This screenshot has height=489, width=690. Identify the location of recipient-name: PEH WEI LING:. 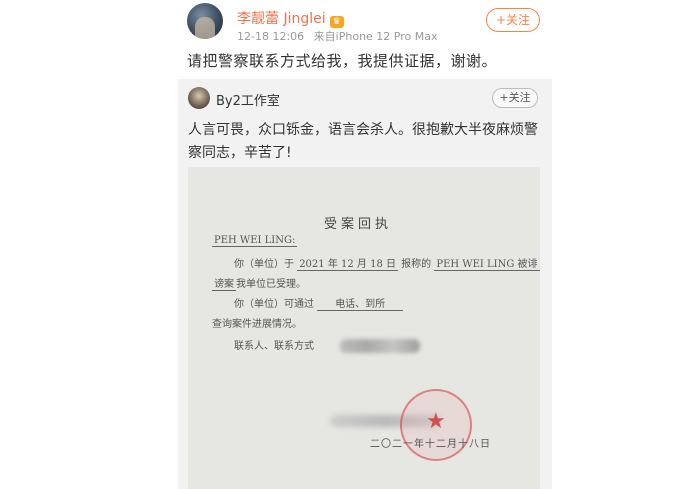
(255, 241).